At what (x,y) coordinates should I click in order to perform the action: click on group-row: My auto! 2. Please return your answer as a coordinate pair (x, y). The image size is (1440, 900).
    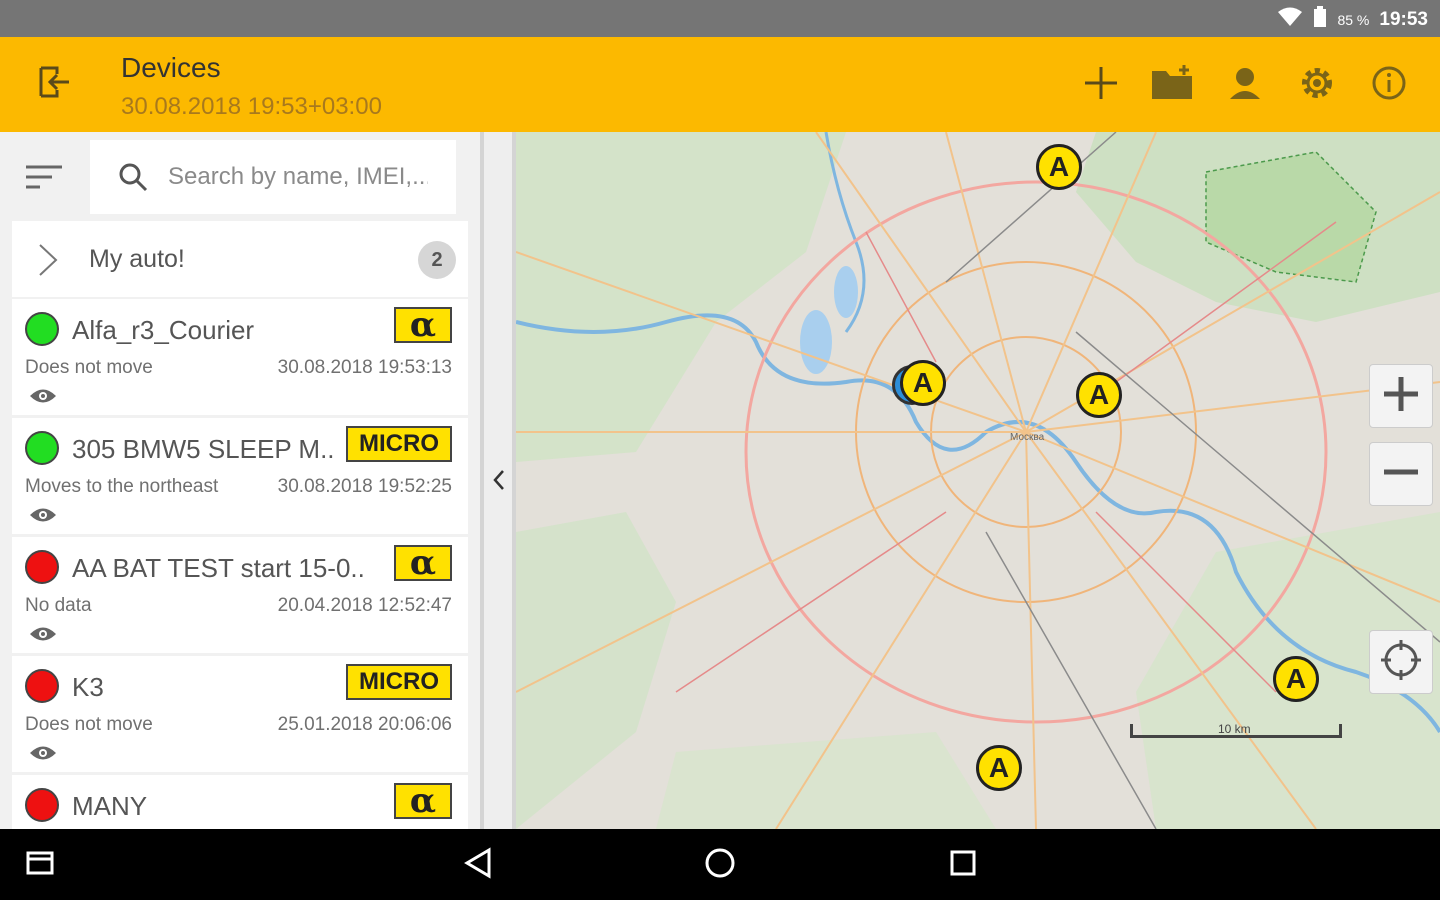
    Looking at the image, I should click on (240, 259).